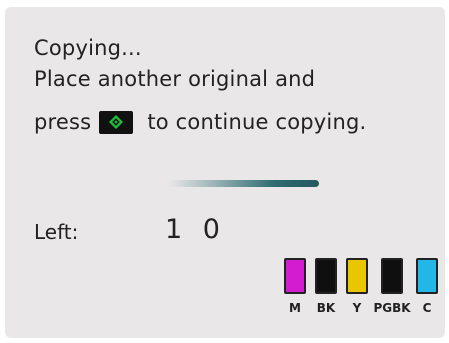 Image resolution: width=449 pixels, height=343 pixels. I want to click on ink-label-pgbk: PGBK, so click(392, 308).